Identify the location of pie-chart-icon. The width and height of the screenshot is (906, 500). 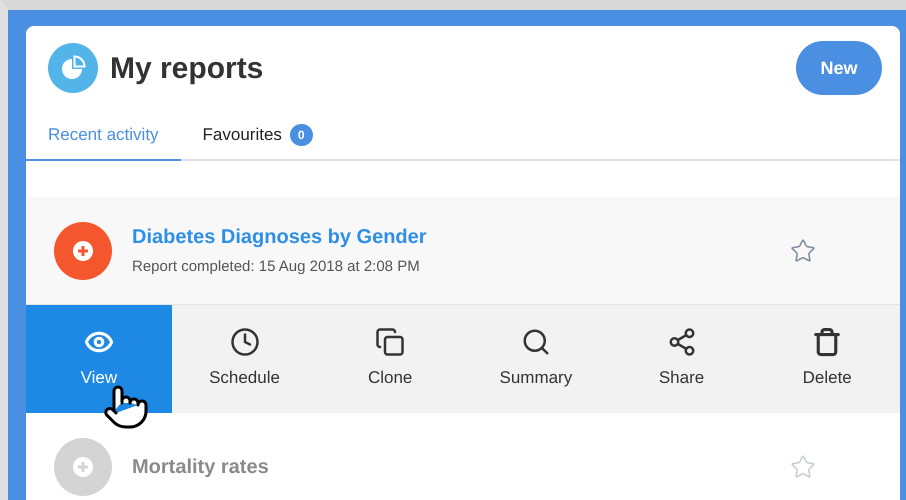
(73, 68).